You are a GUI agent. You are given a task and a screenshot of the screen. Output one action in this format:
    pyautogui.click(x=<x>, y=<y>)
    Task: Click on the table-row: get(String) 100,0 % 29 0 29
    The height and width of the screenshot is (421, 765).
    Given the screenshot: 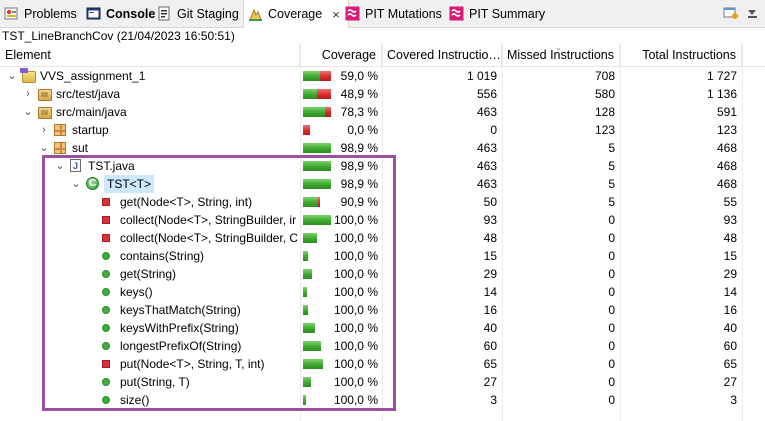 What is the action you would take?
    pyautogui.click(x=382, y=274)
    